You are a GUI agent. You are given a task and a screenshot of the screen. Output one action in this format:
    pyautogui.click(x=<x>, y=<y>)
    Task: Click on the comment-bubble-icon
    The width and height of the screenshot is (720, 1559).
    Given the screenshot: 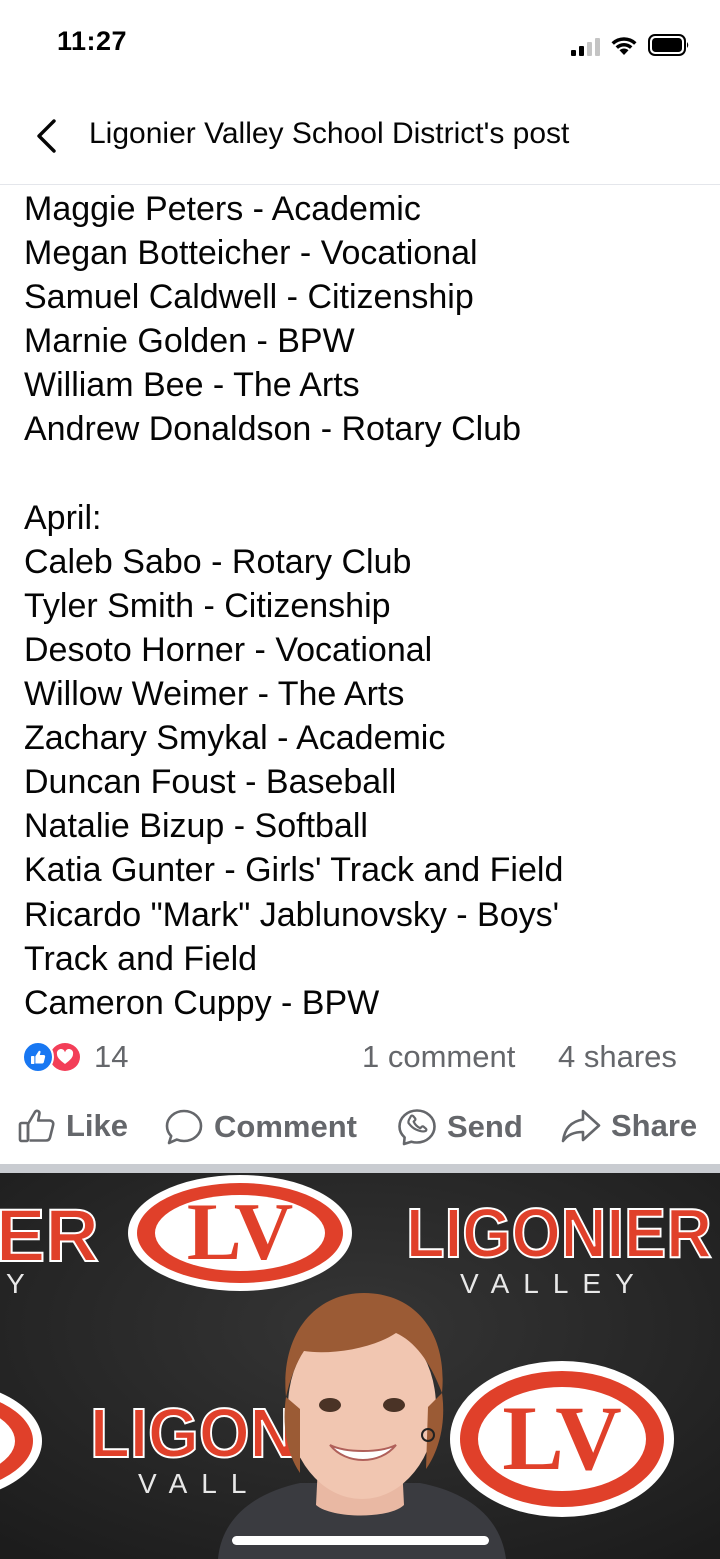 What is the action you would take?
    pyautogui.click(x=184, y=1127)
    